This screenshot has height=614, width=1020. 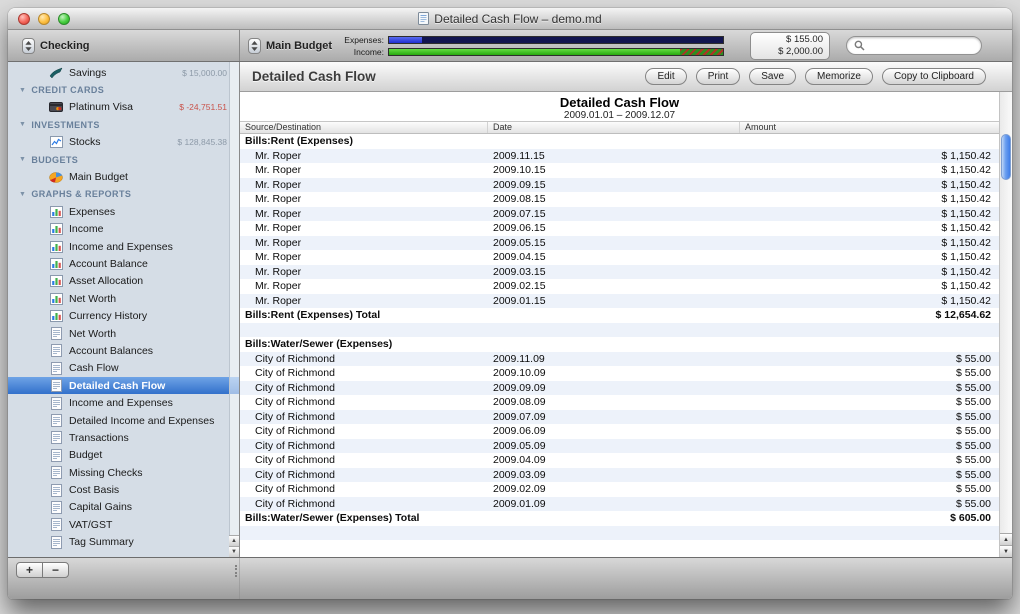 What do you see at coordinates (123, 176) in the screenshot?
I see `sidebar-item-main-budget: Main Budget` at bounding box center [123, 176].